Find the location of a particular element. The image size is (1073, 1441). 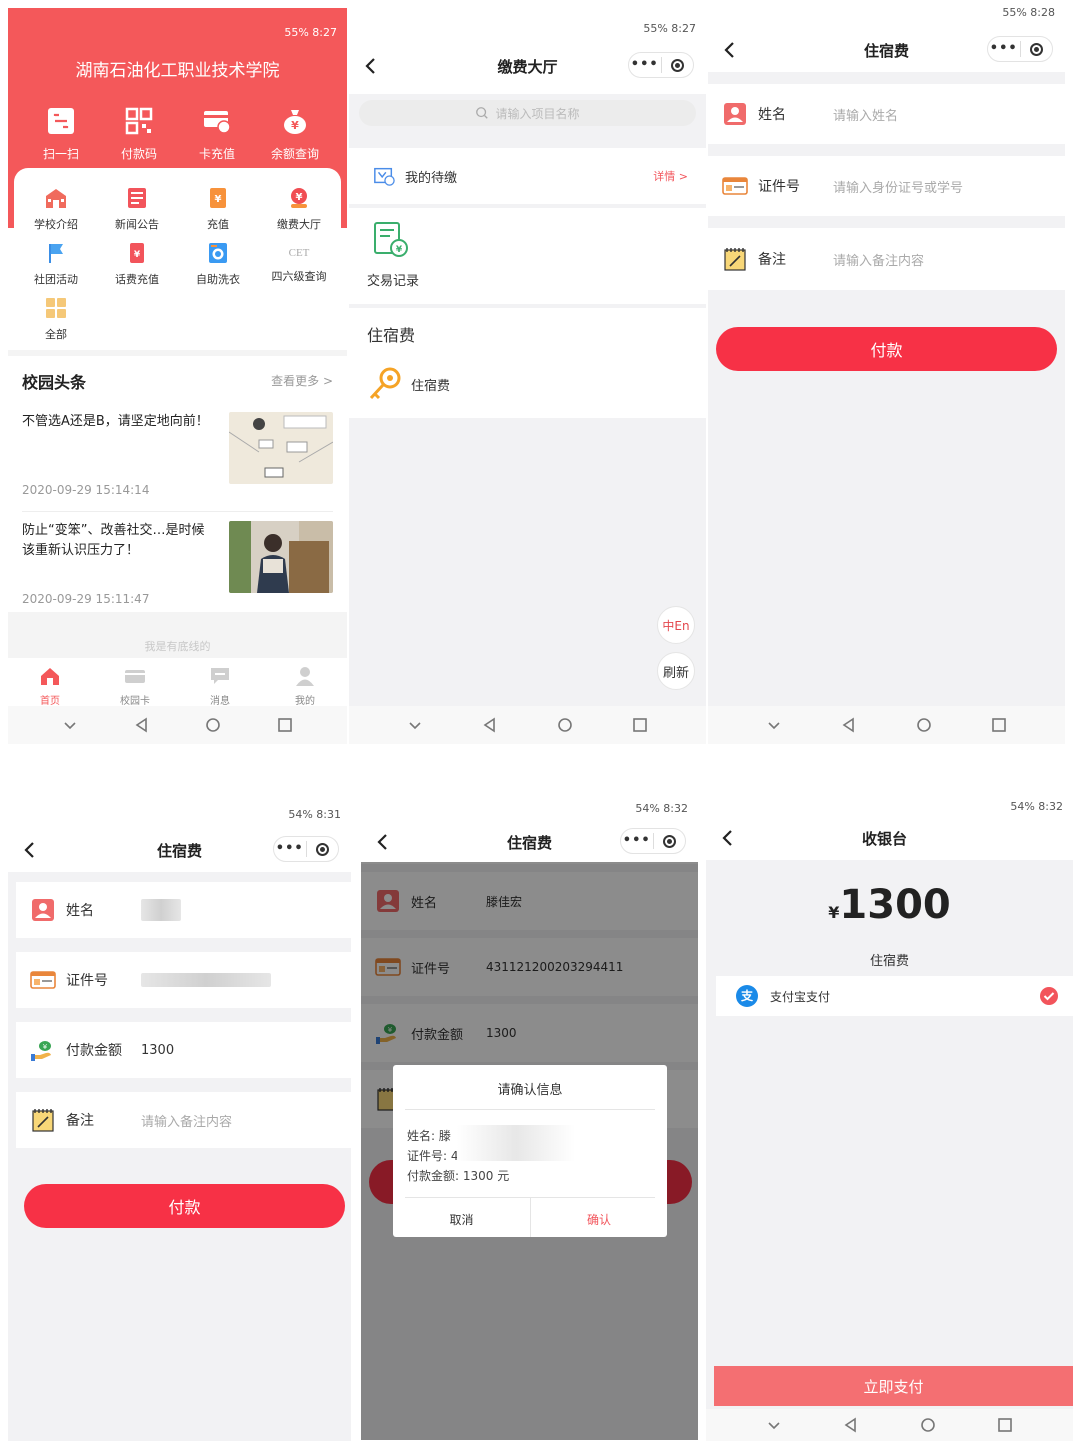

pay-now-button: 立即支付 is located at coordinates (893, 1386).